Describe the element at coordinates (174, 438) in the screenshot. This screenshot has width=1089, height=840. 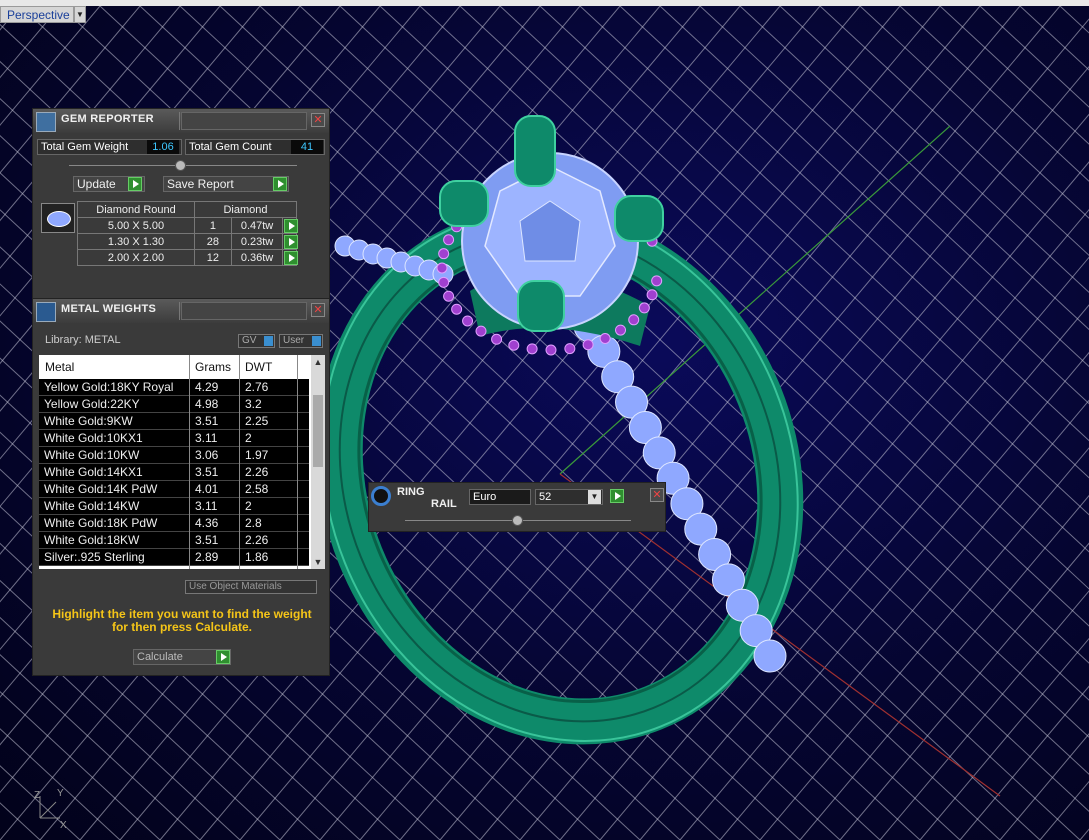
I see `metal-row: White Gold:10KX1 3.11 2` at that location.